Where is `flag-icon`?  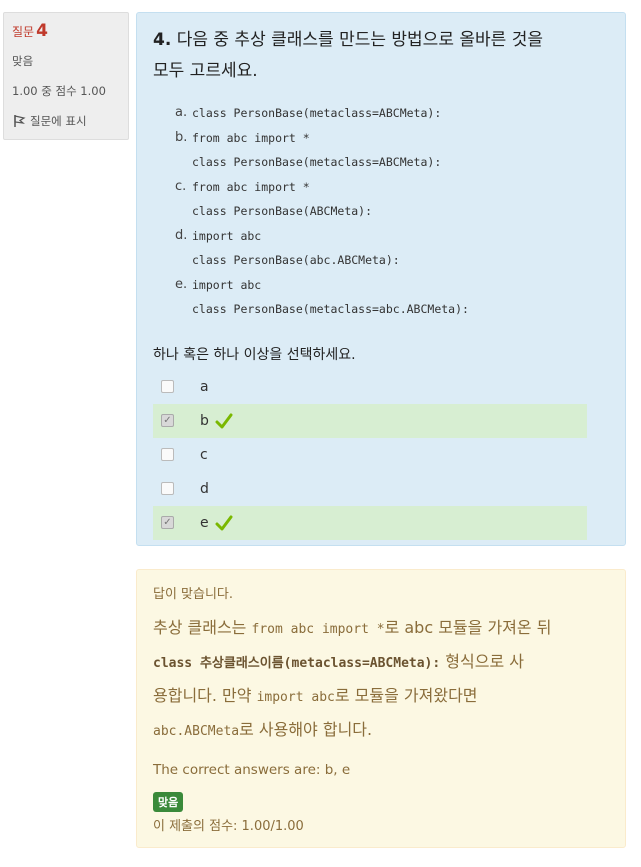 flag-icon is located at coordinates (20, 121).